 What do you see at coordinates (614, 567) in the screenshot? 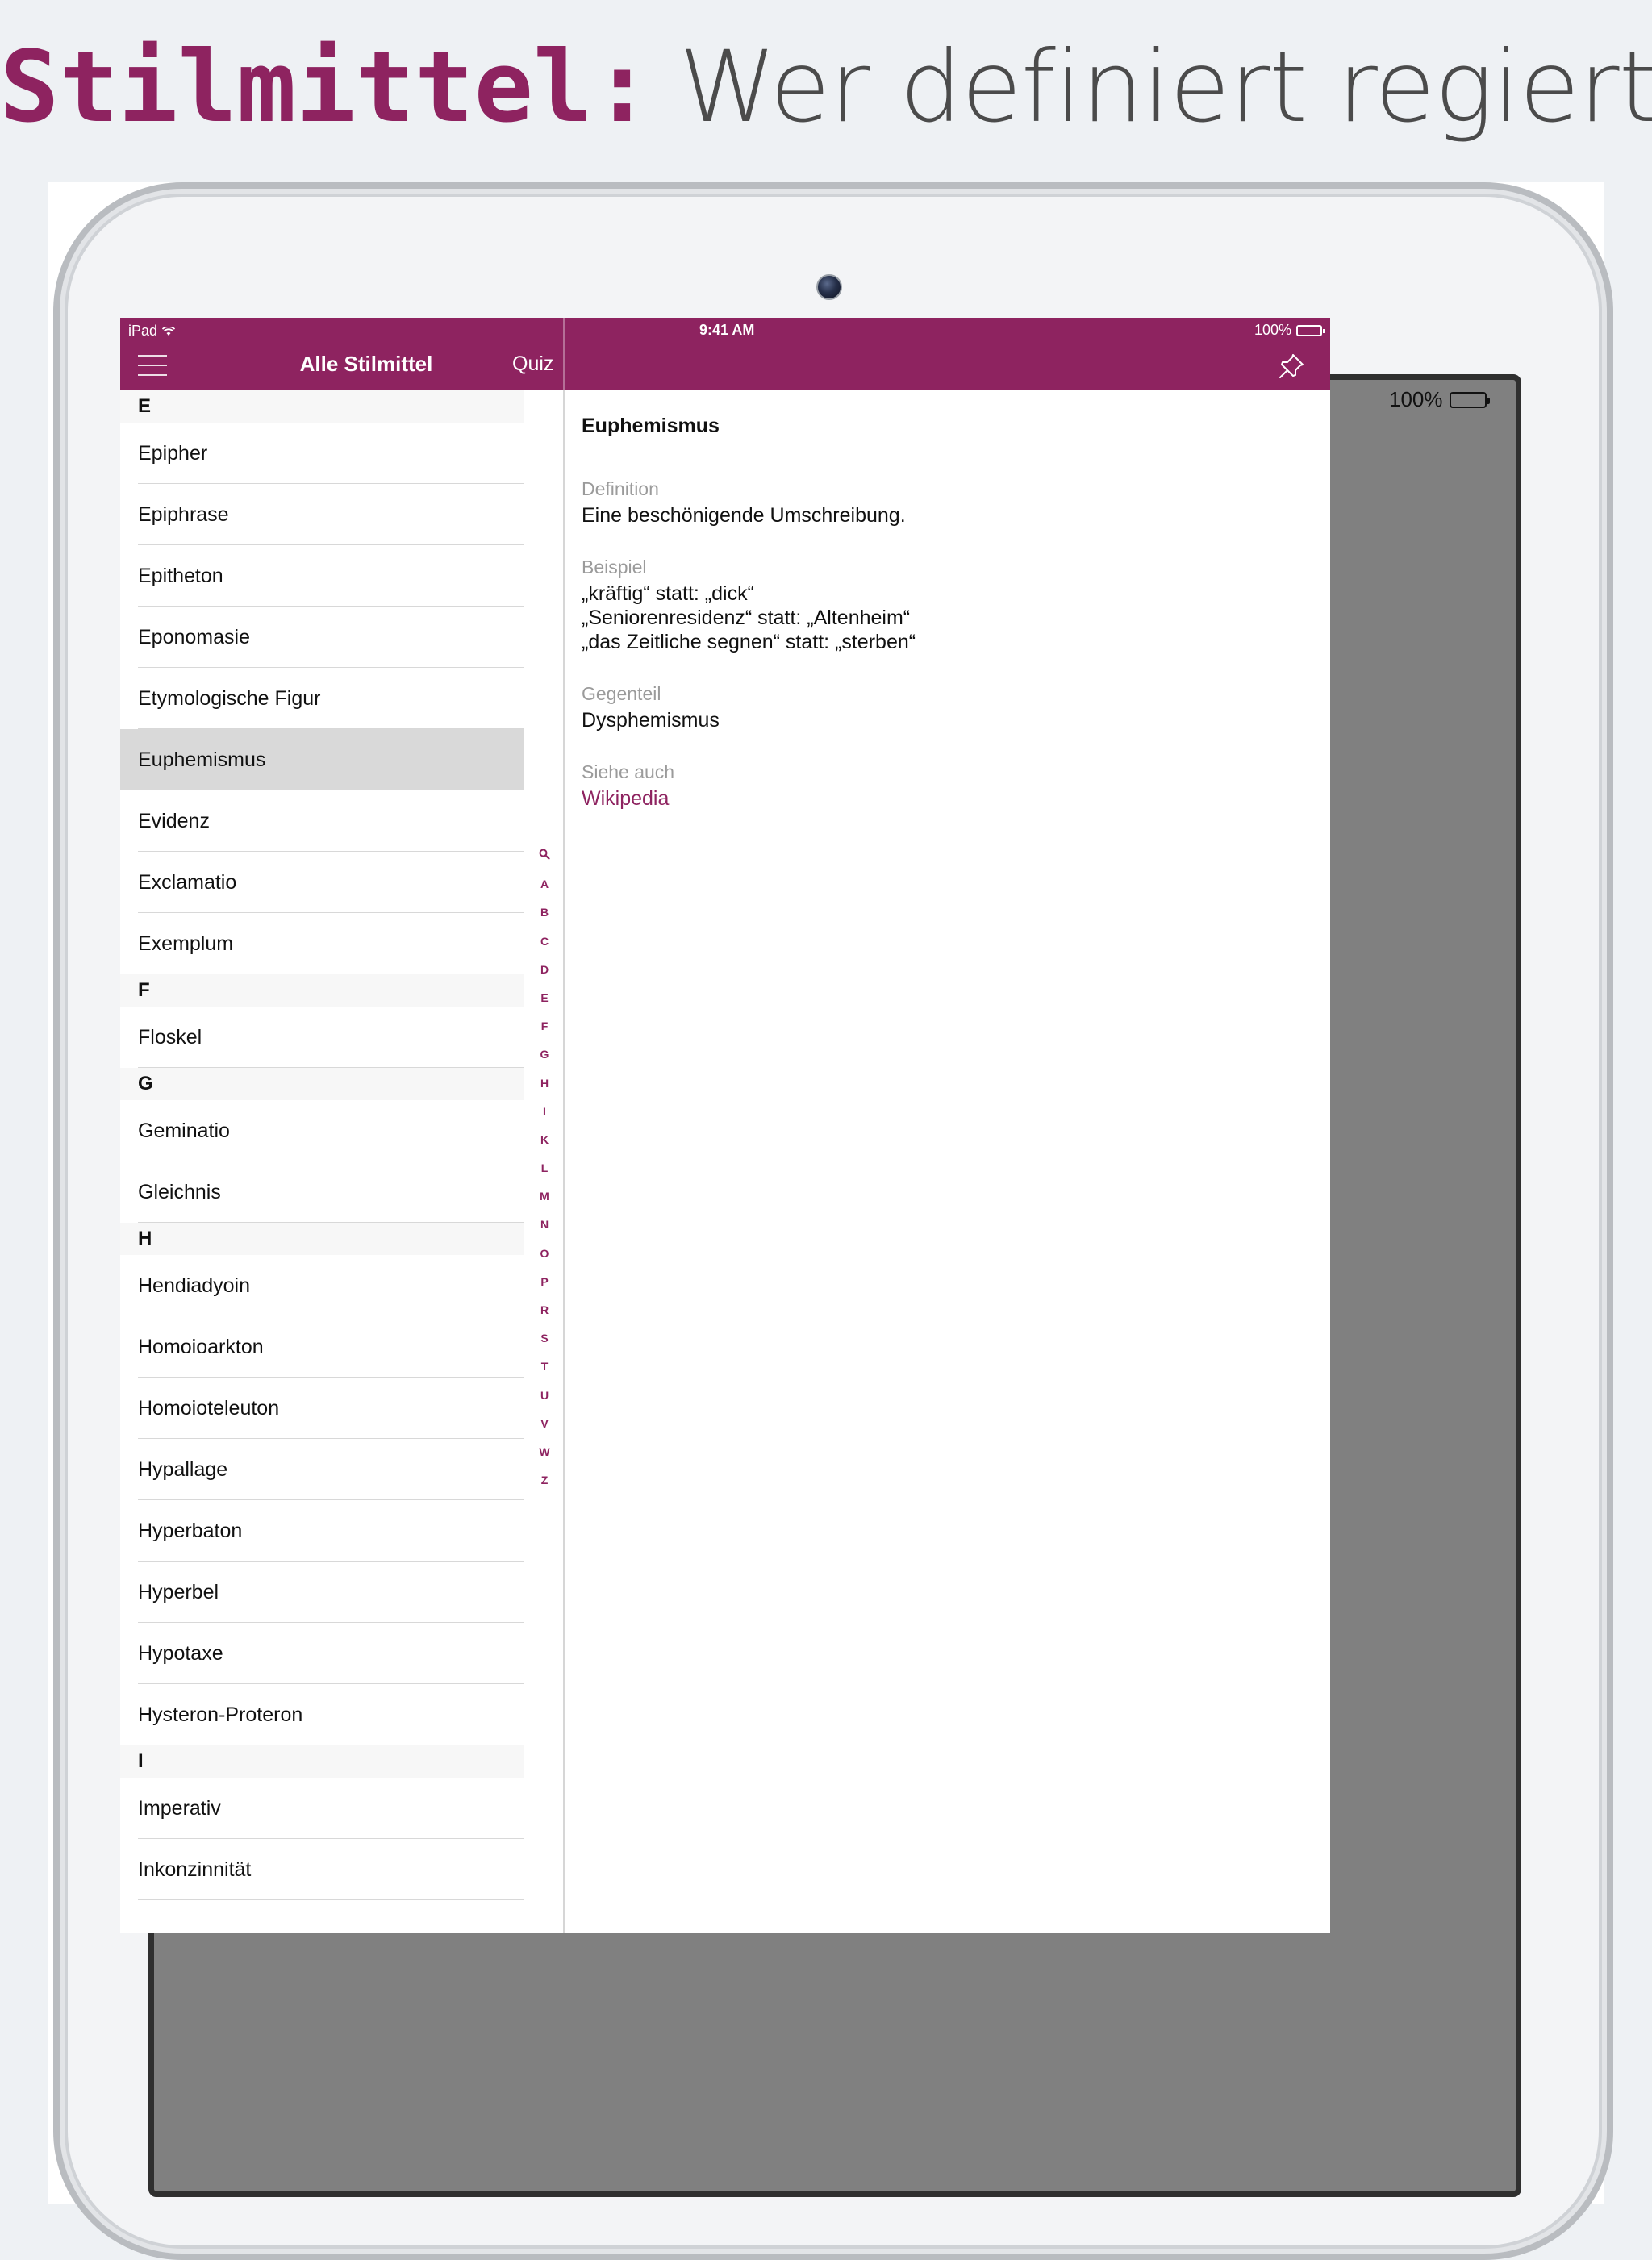
I see `example-label: Beispiel` at bounding box center [614, 567].